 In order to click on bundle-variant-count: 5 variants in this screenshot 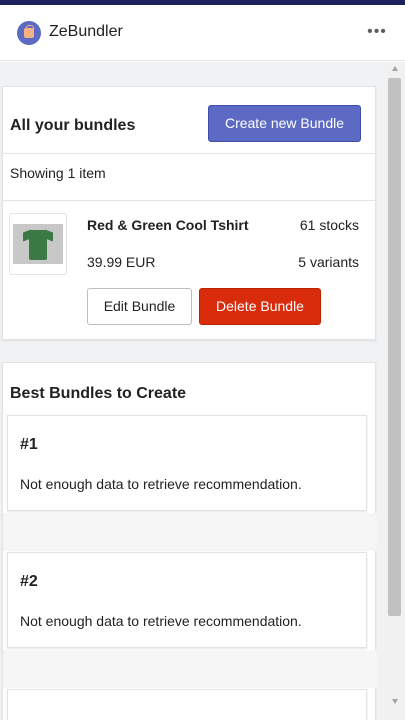, I will do `click(328, 262)`.